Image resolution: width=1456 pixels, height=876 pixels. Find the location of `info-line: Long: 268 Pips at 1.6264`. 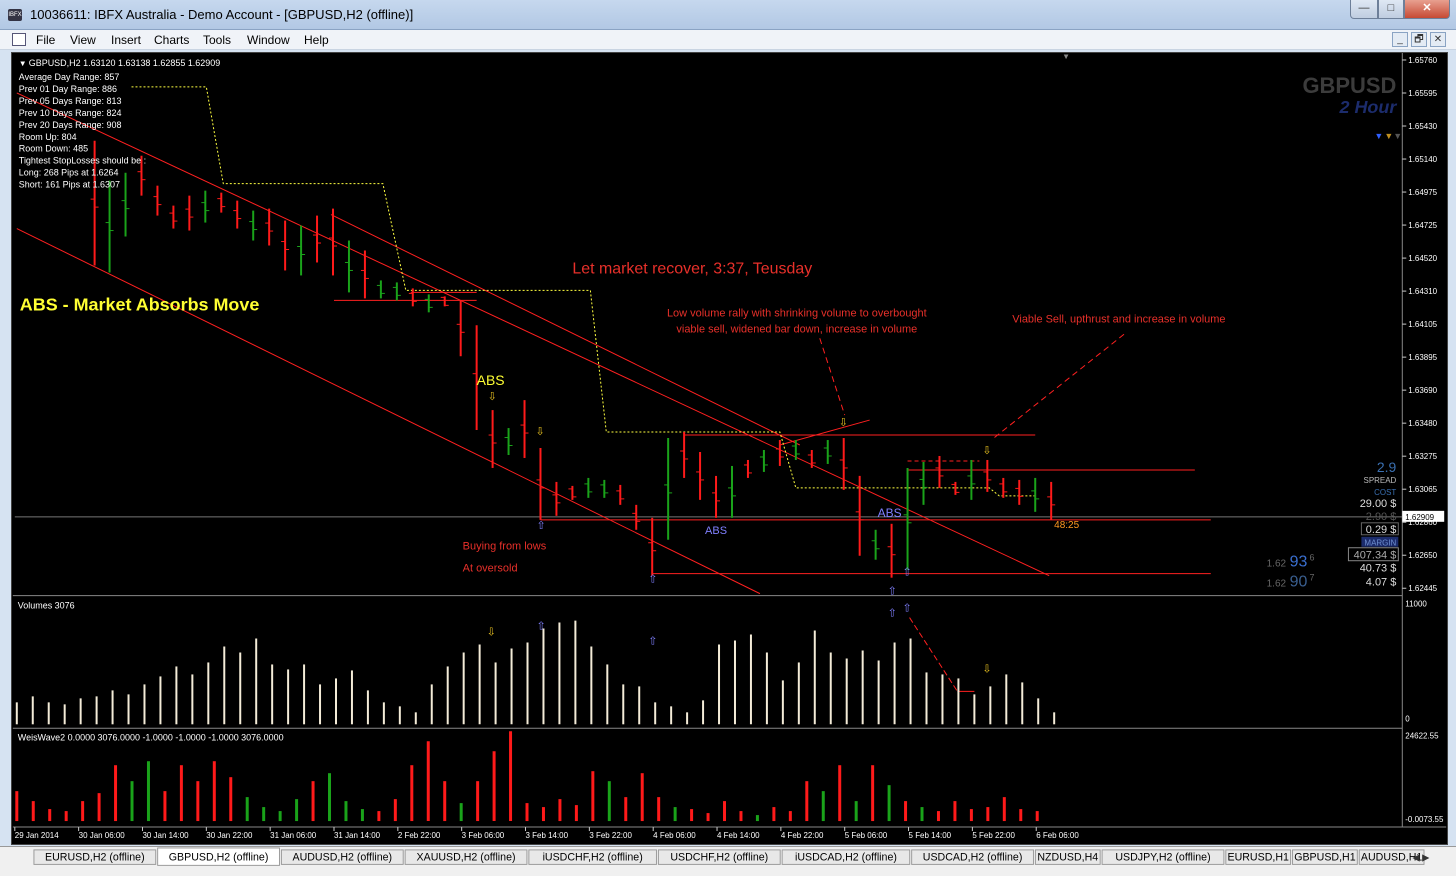

info-line: Long: 268 Pips at 1.6264 is located at coordinates (69, 173).